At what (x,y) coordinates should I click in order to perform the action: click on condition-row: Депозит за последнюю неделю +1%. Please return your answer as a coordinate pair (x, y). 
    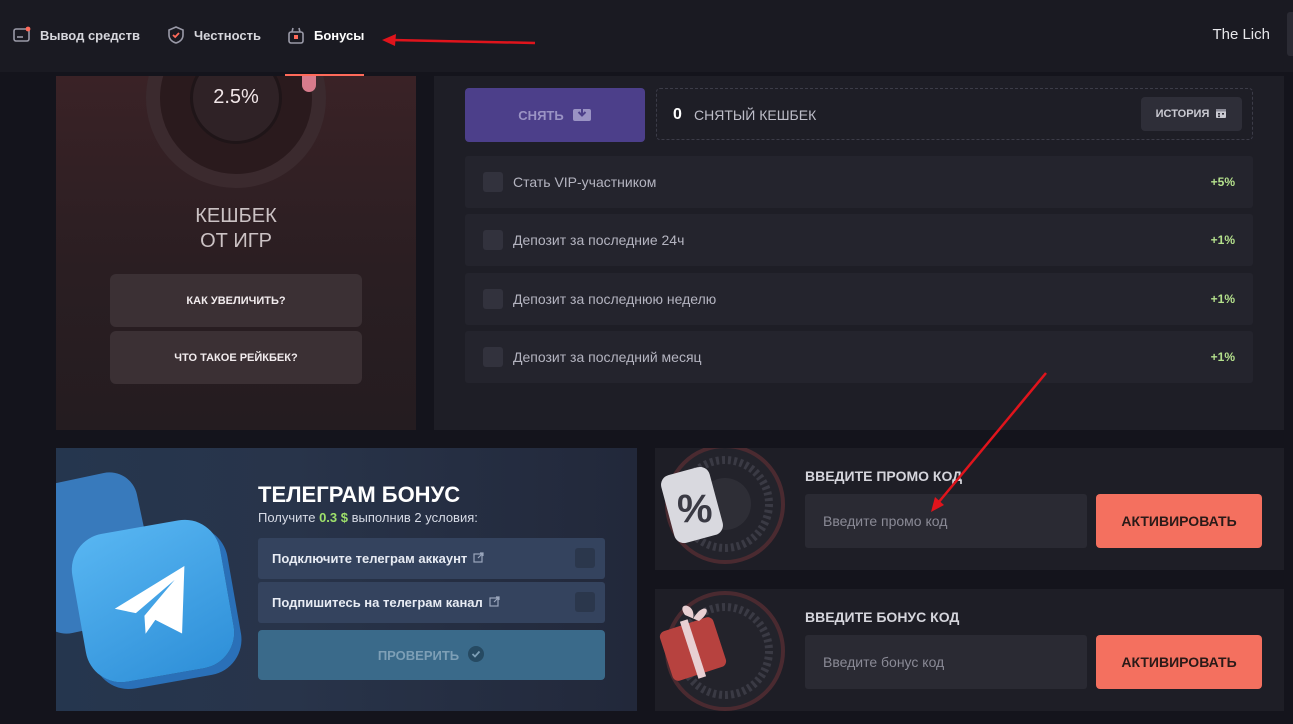
    Looking at the image, I should click on (859, 299).